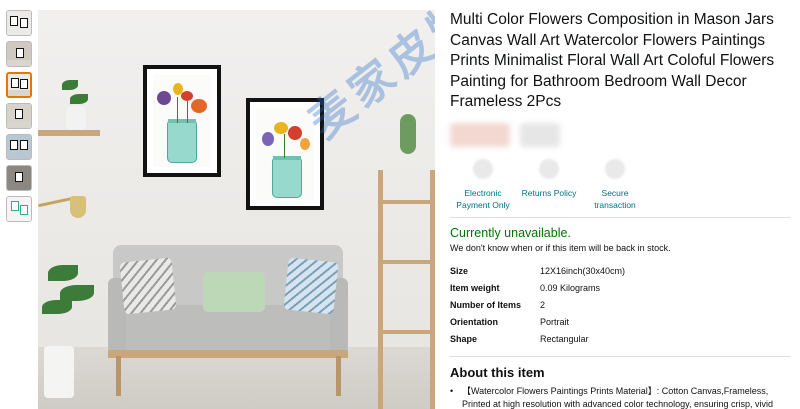  I want to click on badge-label: Returns Policy, so click(549, 192).